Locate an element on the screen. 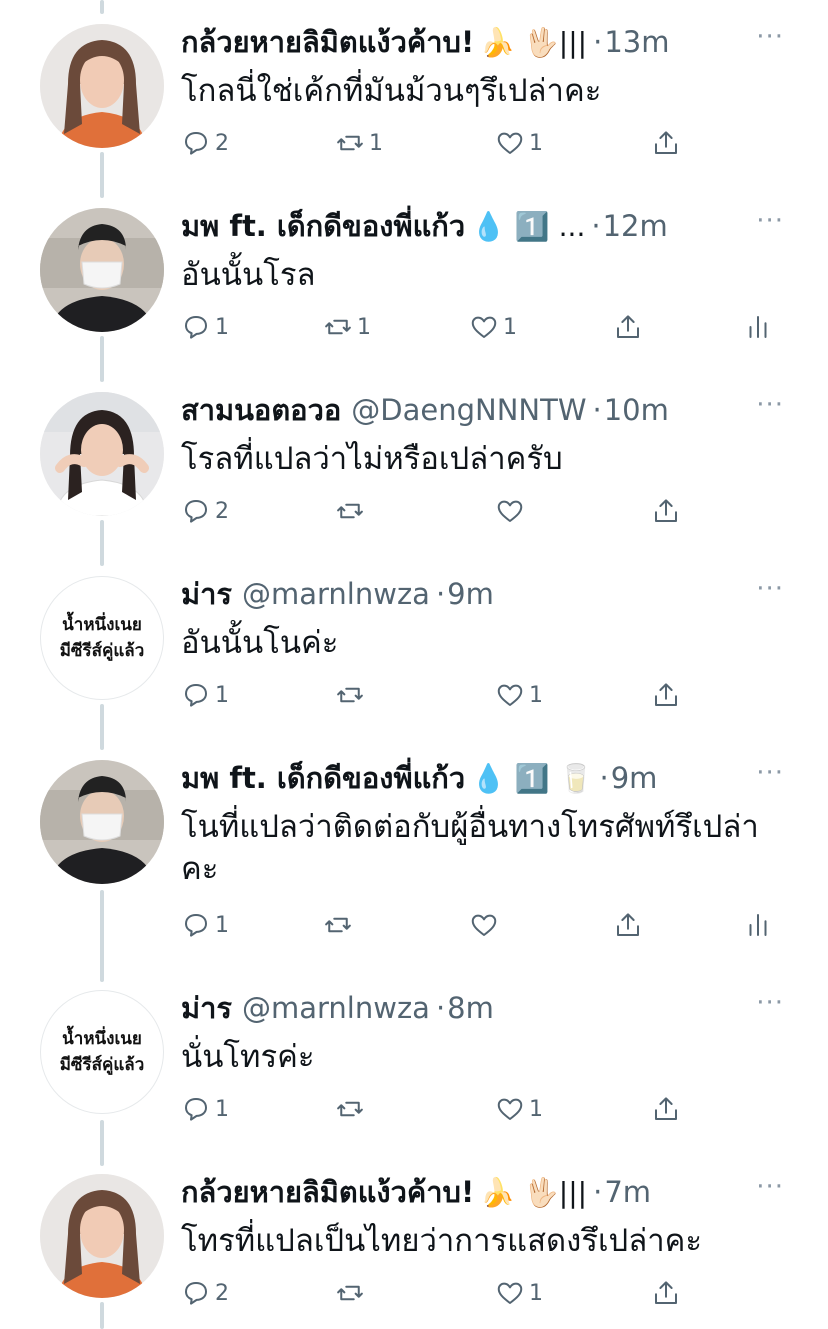 The image size is (828, 1329). tweet-text: โทรที่แปลเป็นไทยว่าการแสดงรึเปล่าคะ is located at coordinates (442, 1241).